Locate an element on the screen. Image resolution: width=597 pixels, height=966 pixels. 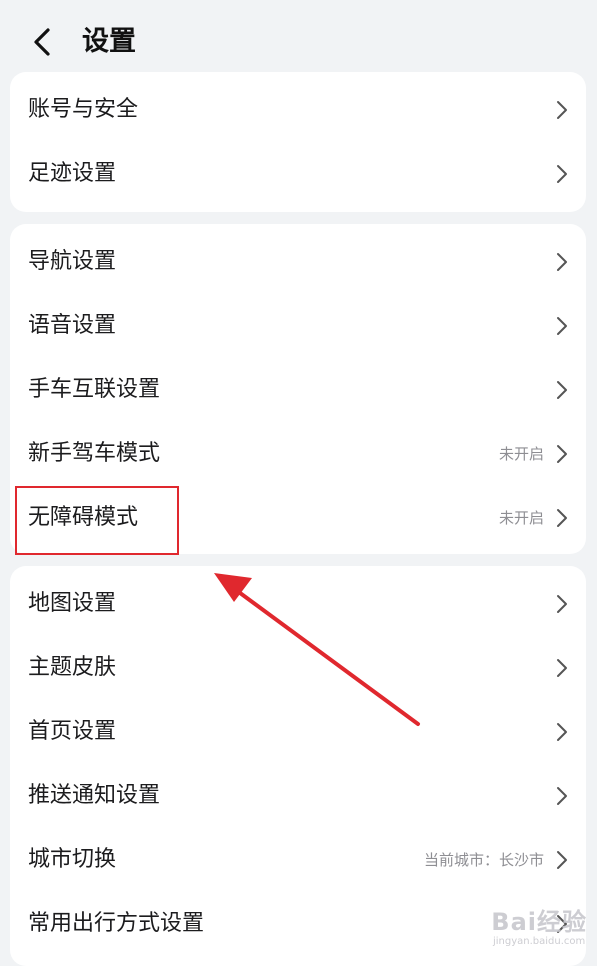
settings-item-label: 主题皮肤 is located at coordinates (72, 667).